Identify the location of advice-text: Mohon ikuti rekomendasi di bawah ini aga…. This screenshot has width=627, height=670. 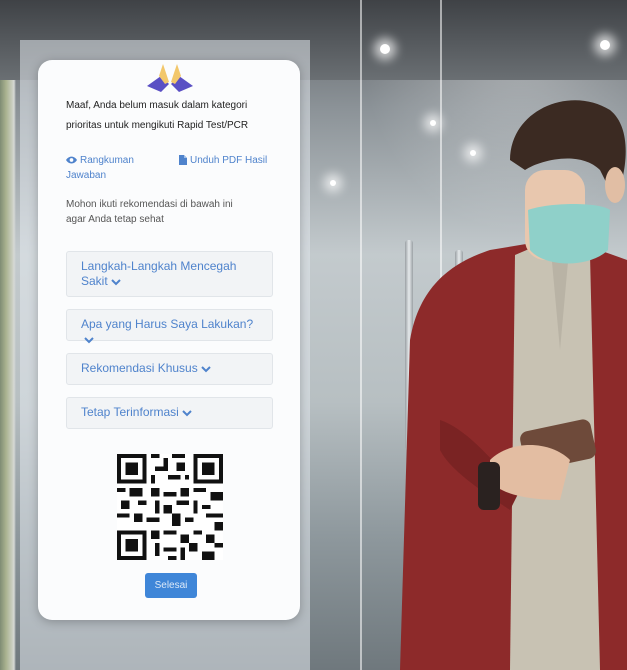
(166, 212).